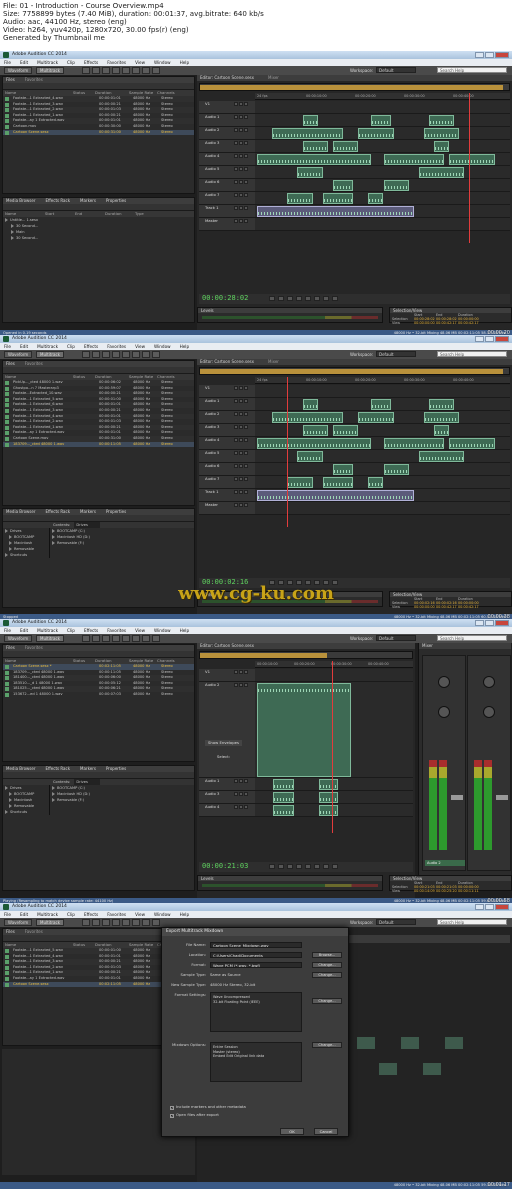 The width and height of the screenshot is (512, 1192). I want to click on selection-duration-field: 00:00:11:11, so click(469, 891).